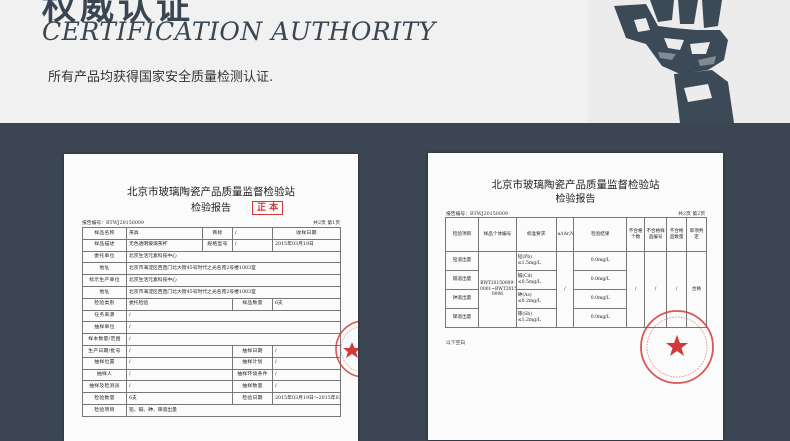 Image resolution: width=790 pixels, height=441 pixels. I want to click on doc1-organization: 北京市玻璃陶瓷产品质量监督检验站, so click(211, 192).